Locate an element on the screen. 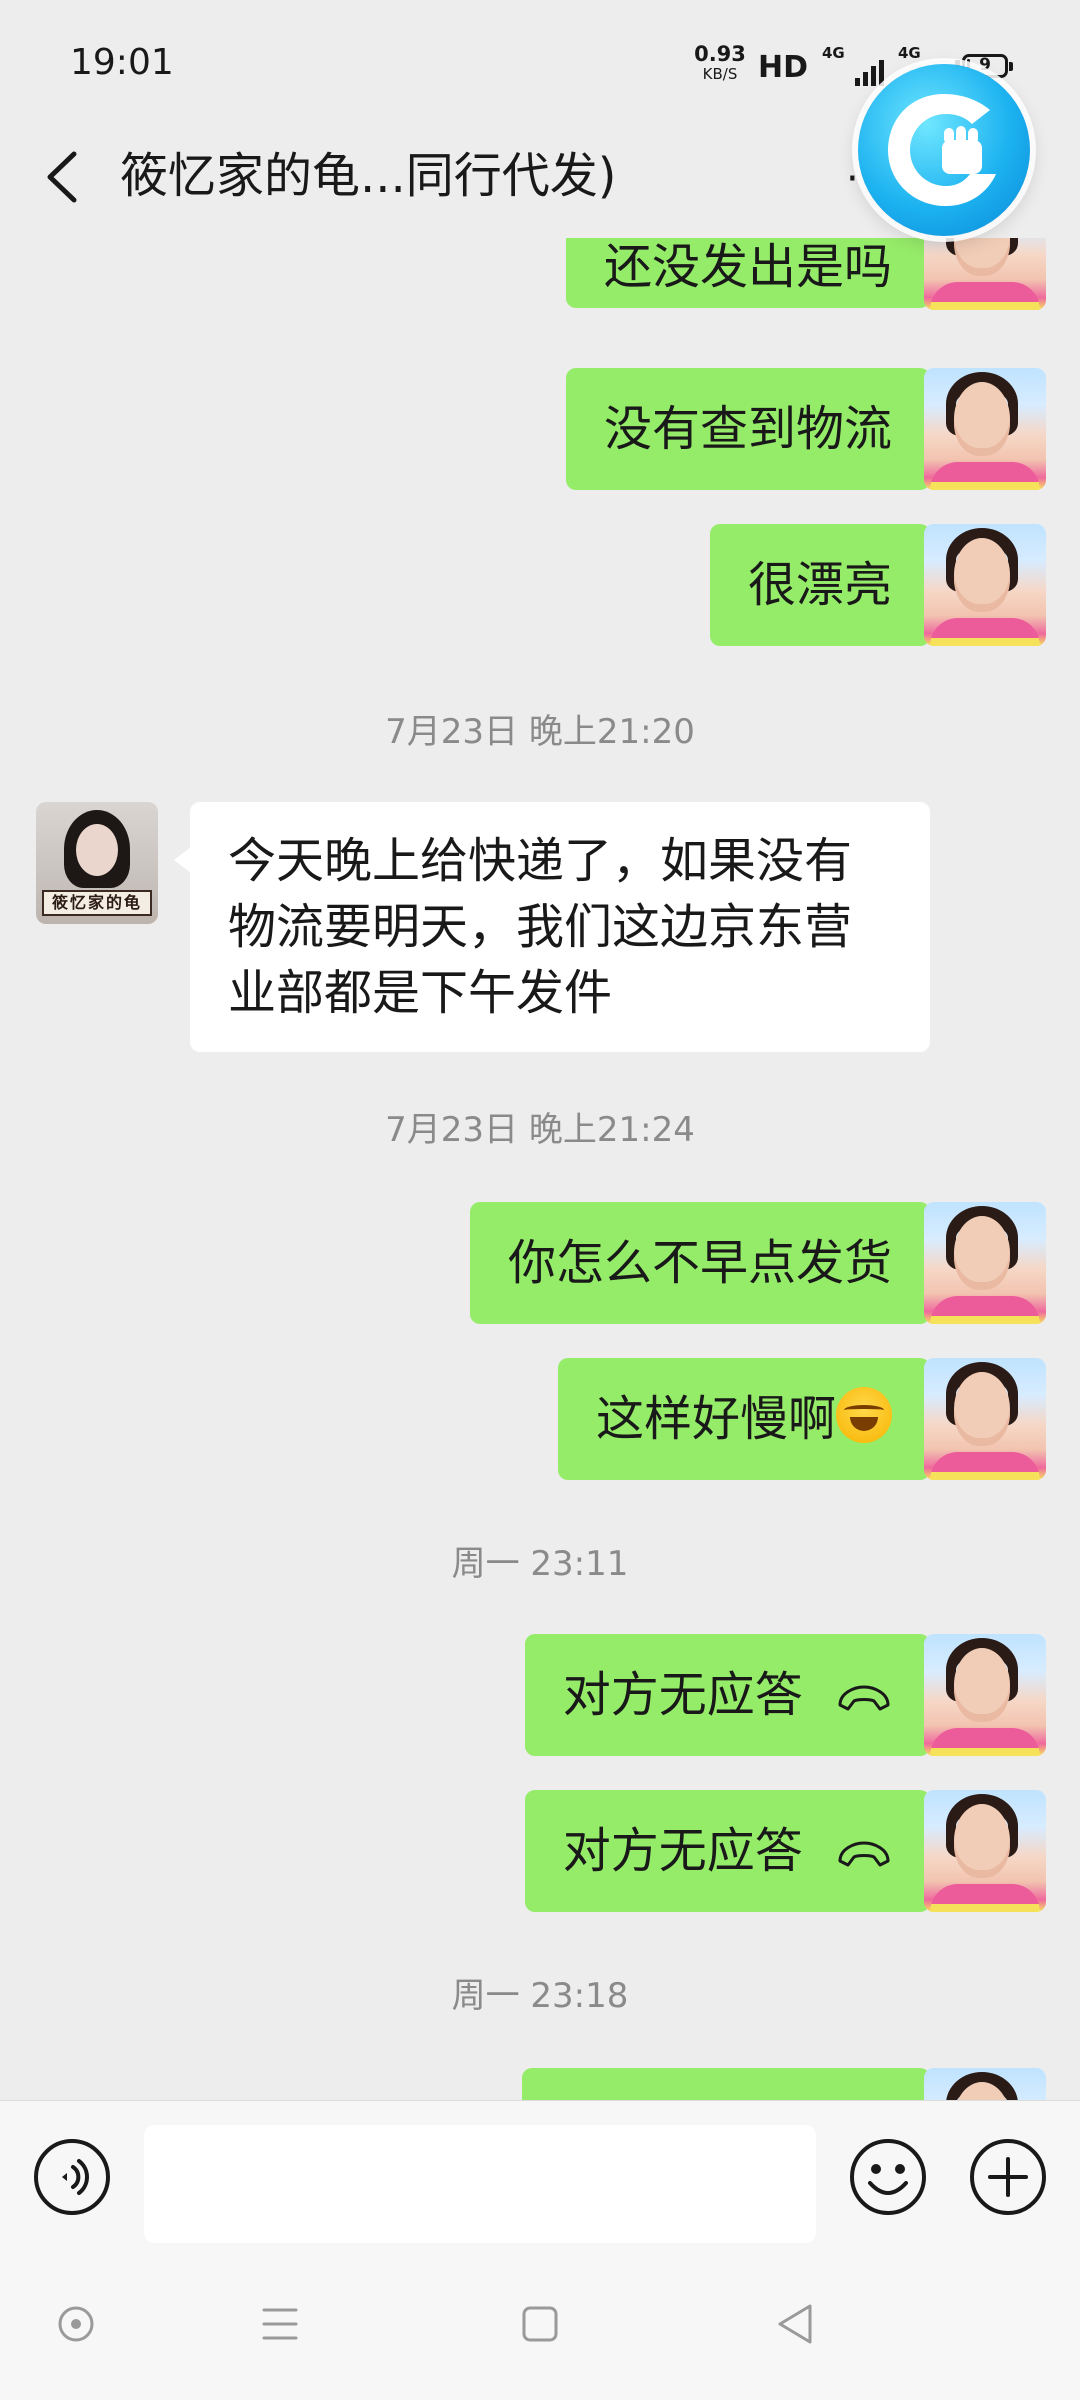 This screenshot has height=2400, width=1080. message-input is located at coordinates (480, 2184).